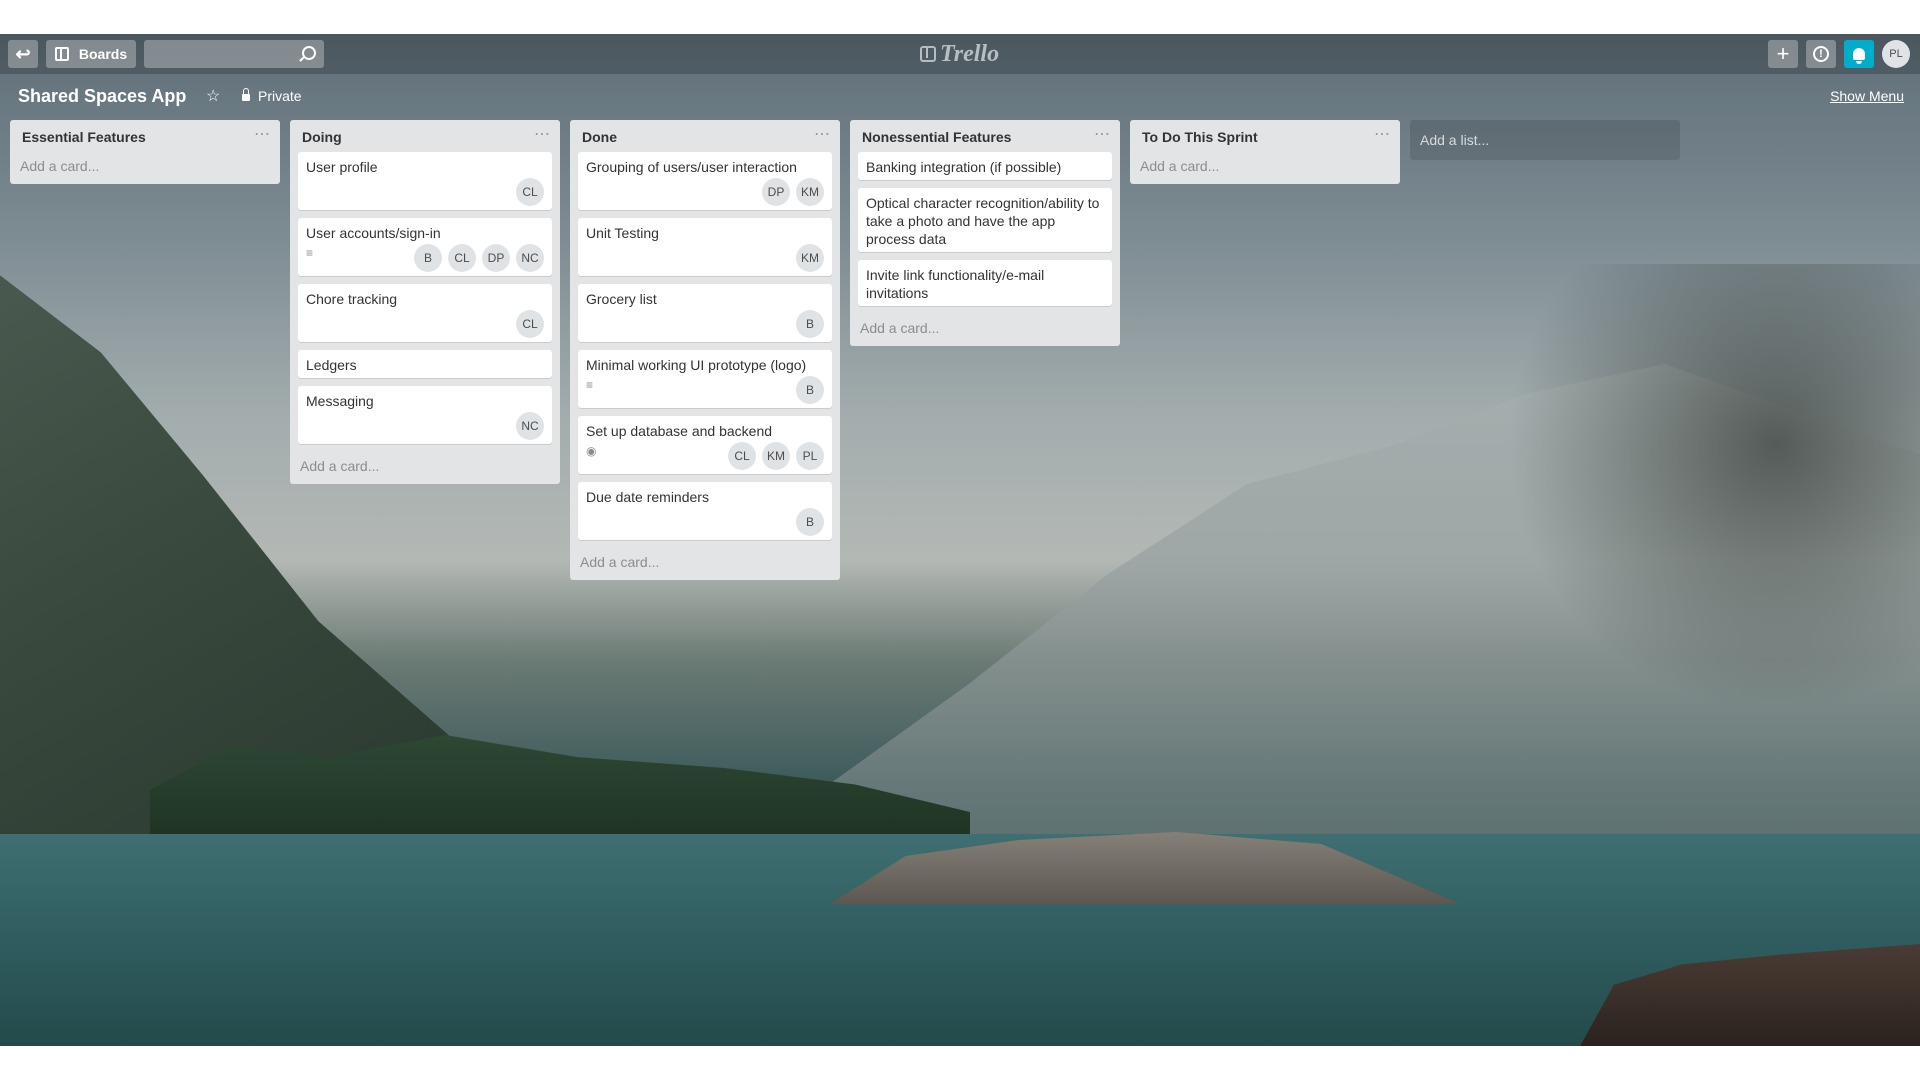  What do you see at coordinates (425, 425) in the screenshot?
I see `card-badges: NC` at bounding box center [425, 425].